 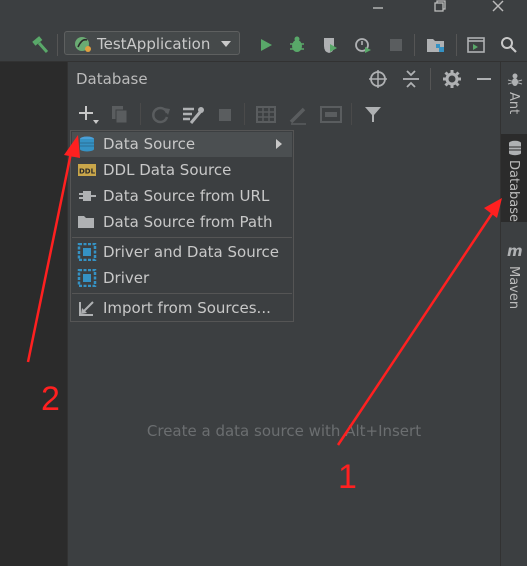 I want to click on tool-window-maven: m Maven, so click(x=514, y=277).